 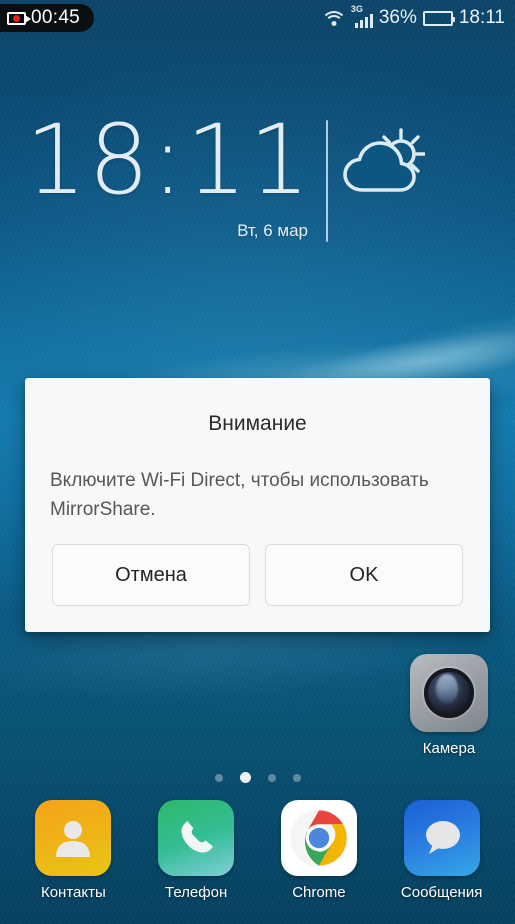 What do you see at coordinates (168, 160) in the screenshot?
I see `clock-time: 18:11` at bounding box center [168, 160].